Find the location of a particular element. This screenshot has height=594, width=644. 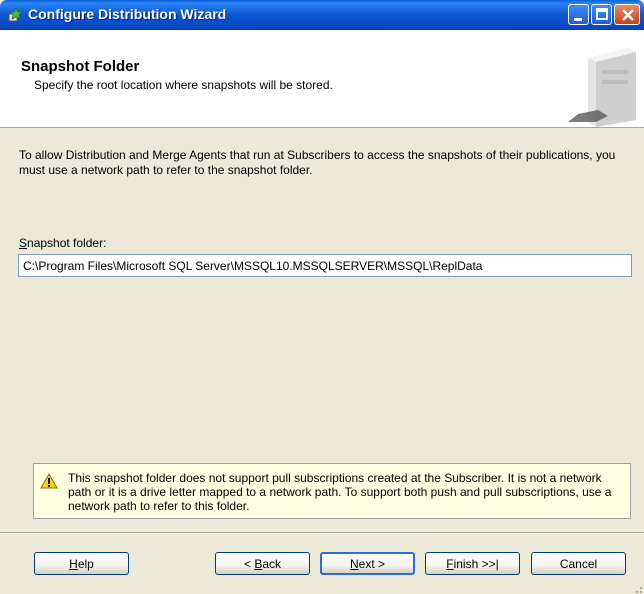

maximize-icon is located at coordinates (602, 14).